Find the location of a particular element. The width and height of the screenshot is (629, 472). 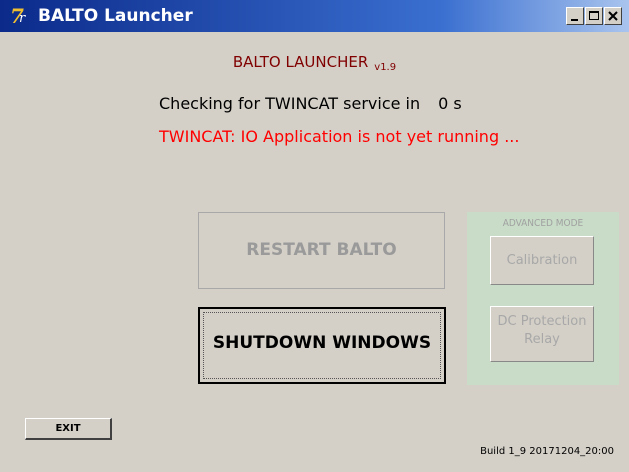

svg-text: r is located at coordinates (22, 18).